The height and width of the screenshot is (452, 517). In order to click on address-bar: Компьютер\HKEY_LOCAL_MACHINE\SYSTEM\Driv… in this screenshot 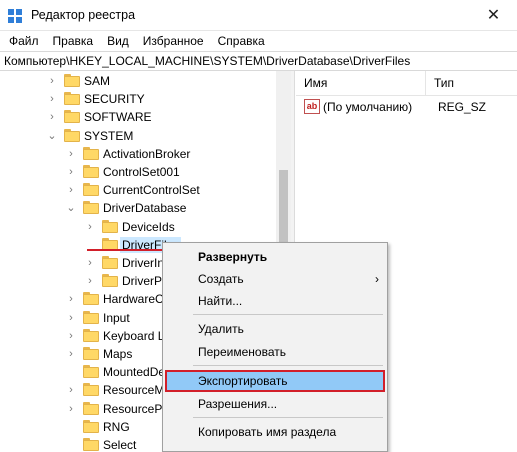, I will do `click(258, 61)`.